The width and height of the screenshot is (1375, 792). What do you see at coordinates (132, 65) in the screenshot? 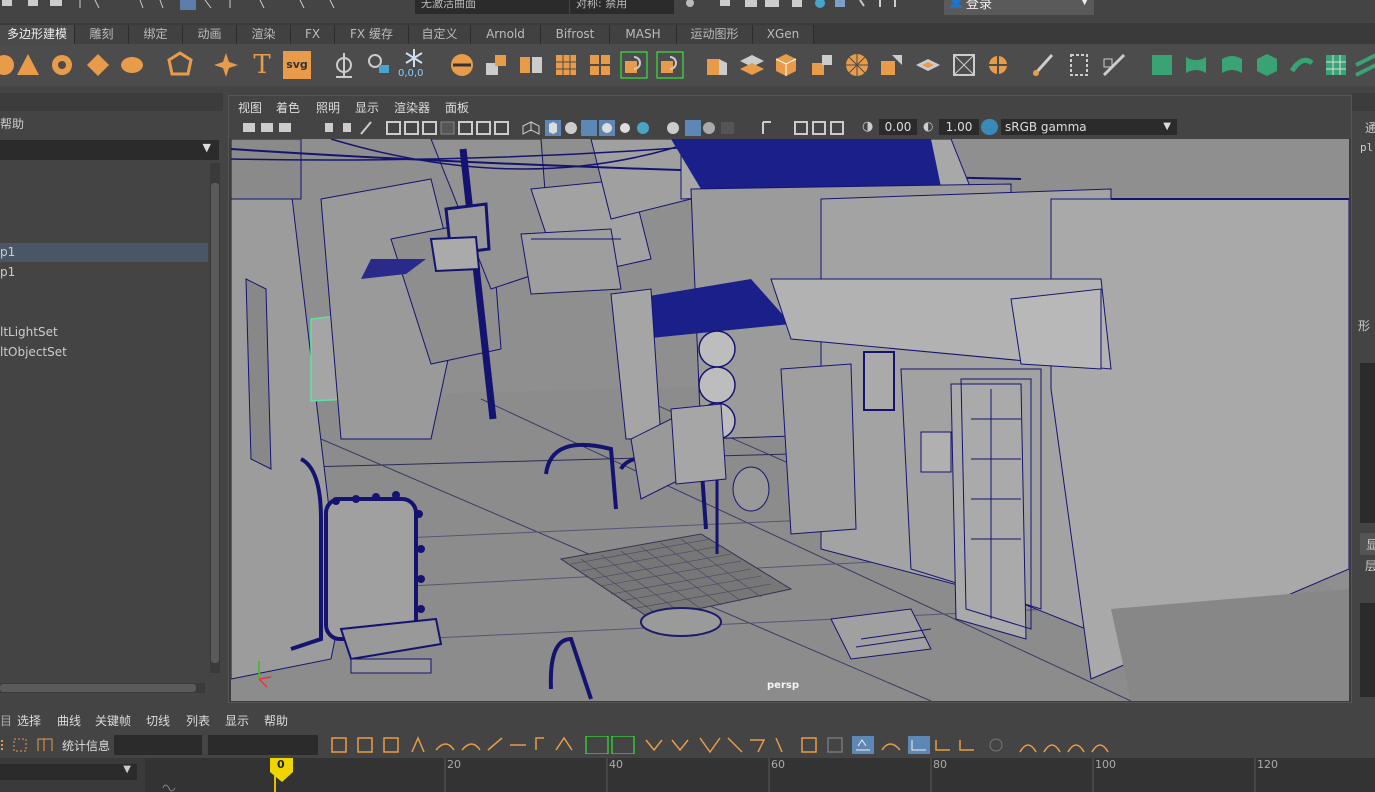
I see `poly-disc-icon` at bounding box center [132, 65].